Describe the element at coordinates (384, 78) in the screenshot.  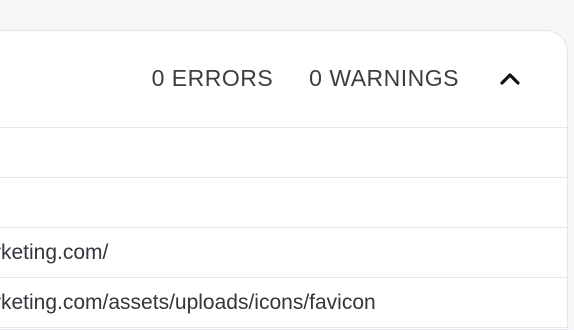
I see `warnings-count: 0 WARNINGS` at that location.